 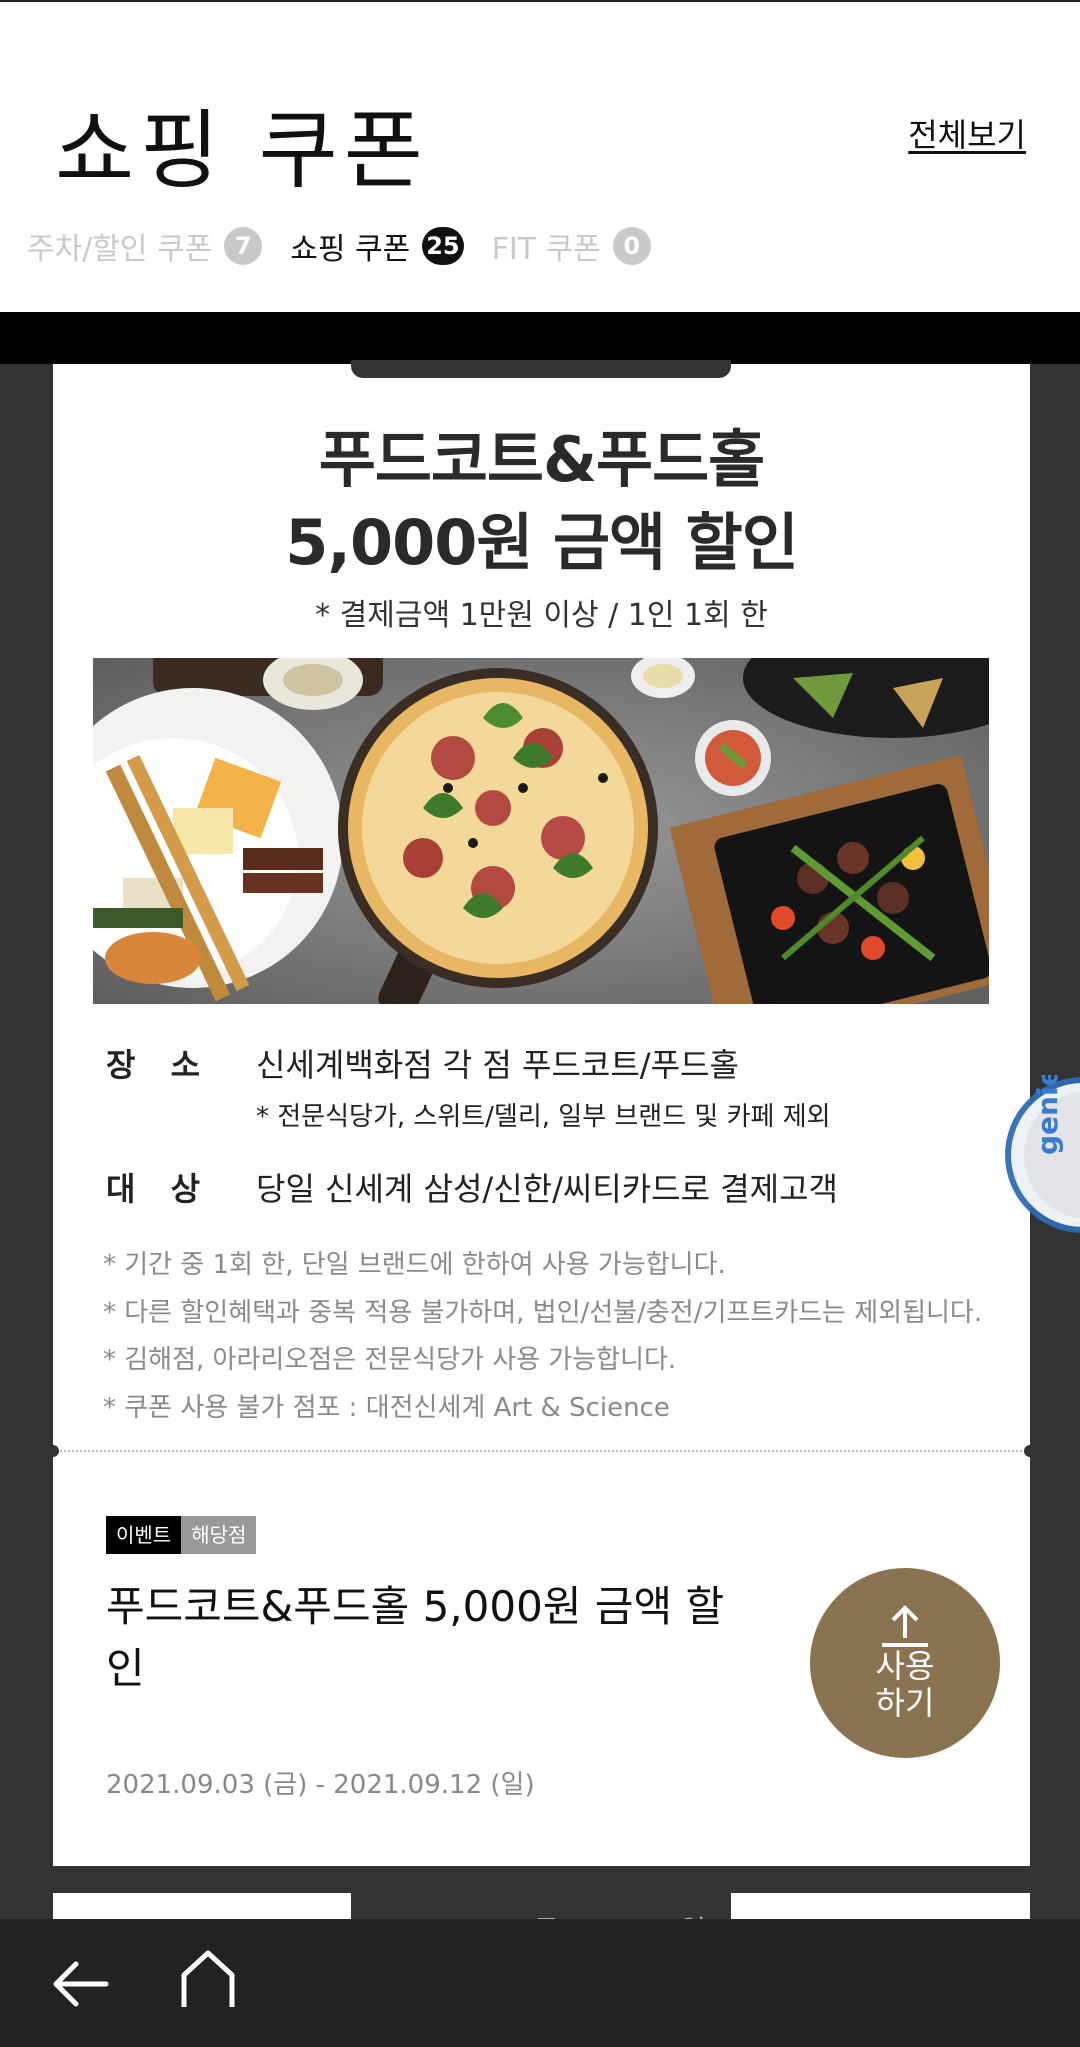 What do you see at coordinates (144, 1535) in the screenshot?
I see `event-badge: 이벤트` at bounding box center [144, 1535].